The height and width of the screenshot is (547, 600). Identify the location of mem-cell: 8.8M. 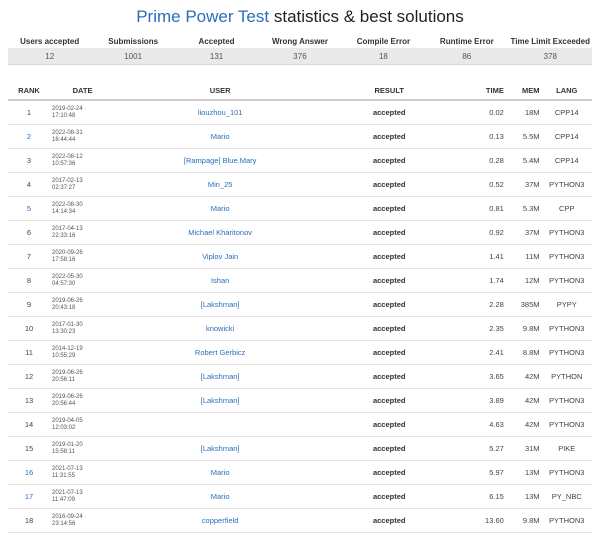
(523, 352).